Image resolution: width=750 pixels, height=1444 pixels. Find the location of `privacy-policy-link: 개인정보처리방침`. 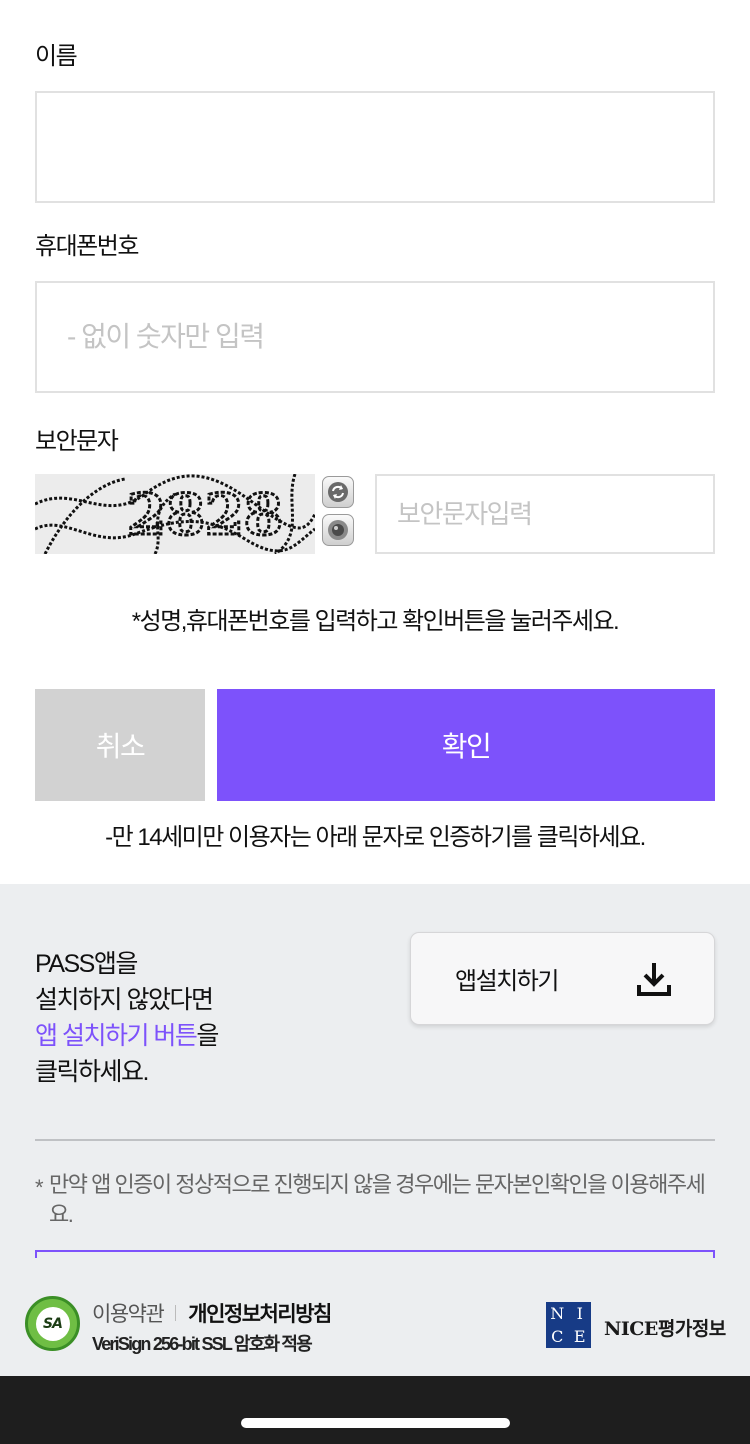

privacy-policy-link: 개인정보처리방침 is located at coordinates (260, 1313).